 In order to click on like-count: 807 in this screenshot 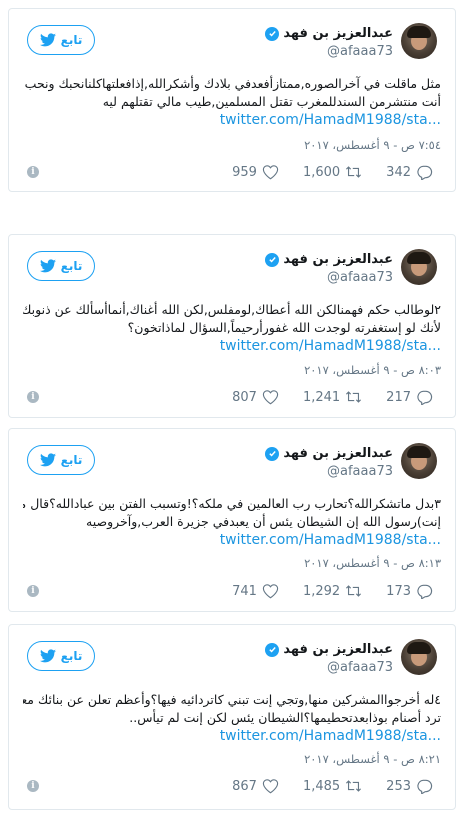, I will do `click(244, 397)`.